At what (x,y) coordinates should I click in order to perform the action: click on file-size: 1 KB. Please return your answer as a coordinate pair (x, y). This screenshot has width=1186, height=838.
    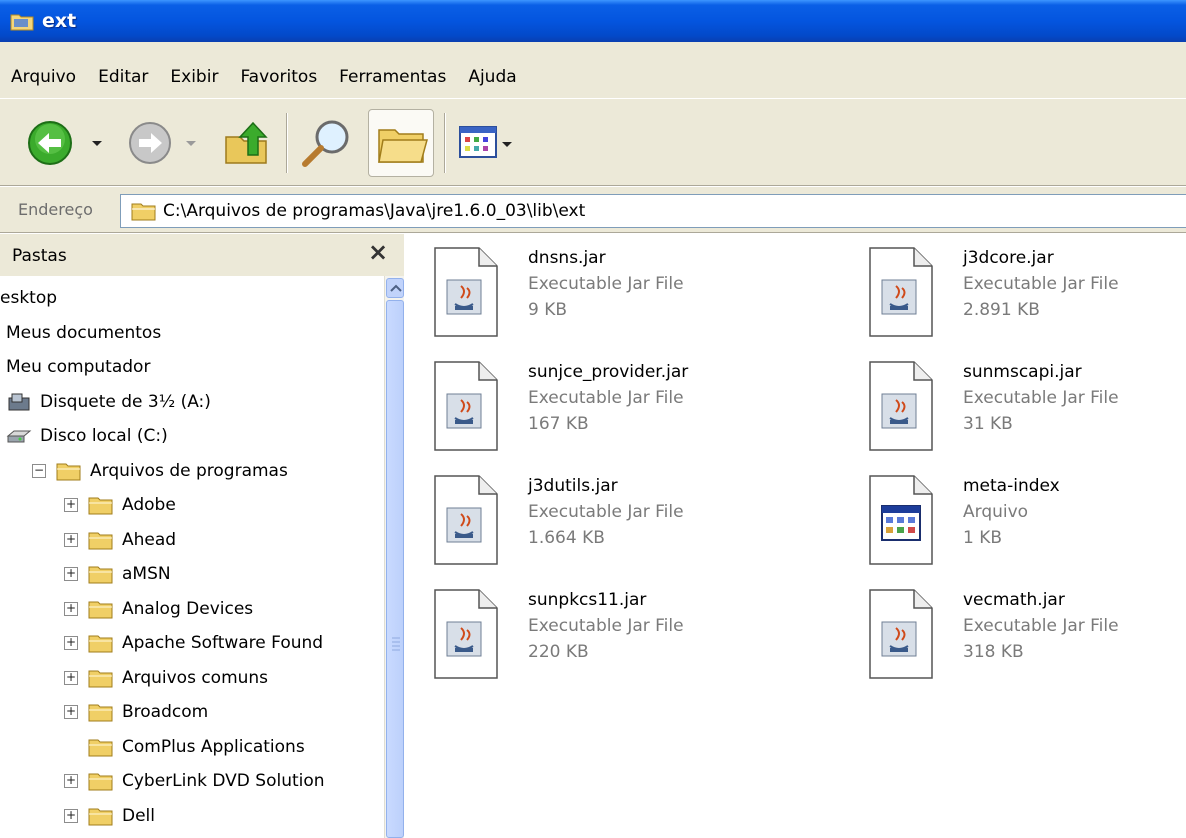
    Looking at the image, I should click on (983, 538).